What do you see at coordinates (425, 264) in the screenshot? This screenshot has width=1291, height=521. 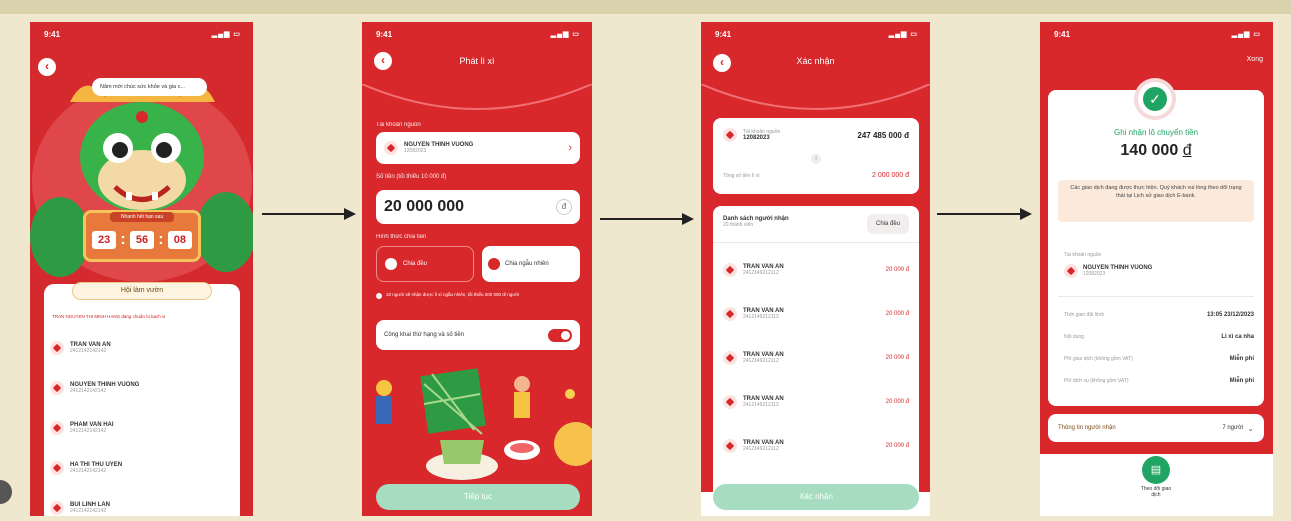 I see `split-equal-option: Chia đều` at bounding box center [425, 264].